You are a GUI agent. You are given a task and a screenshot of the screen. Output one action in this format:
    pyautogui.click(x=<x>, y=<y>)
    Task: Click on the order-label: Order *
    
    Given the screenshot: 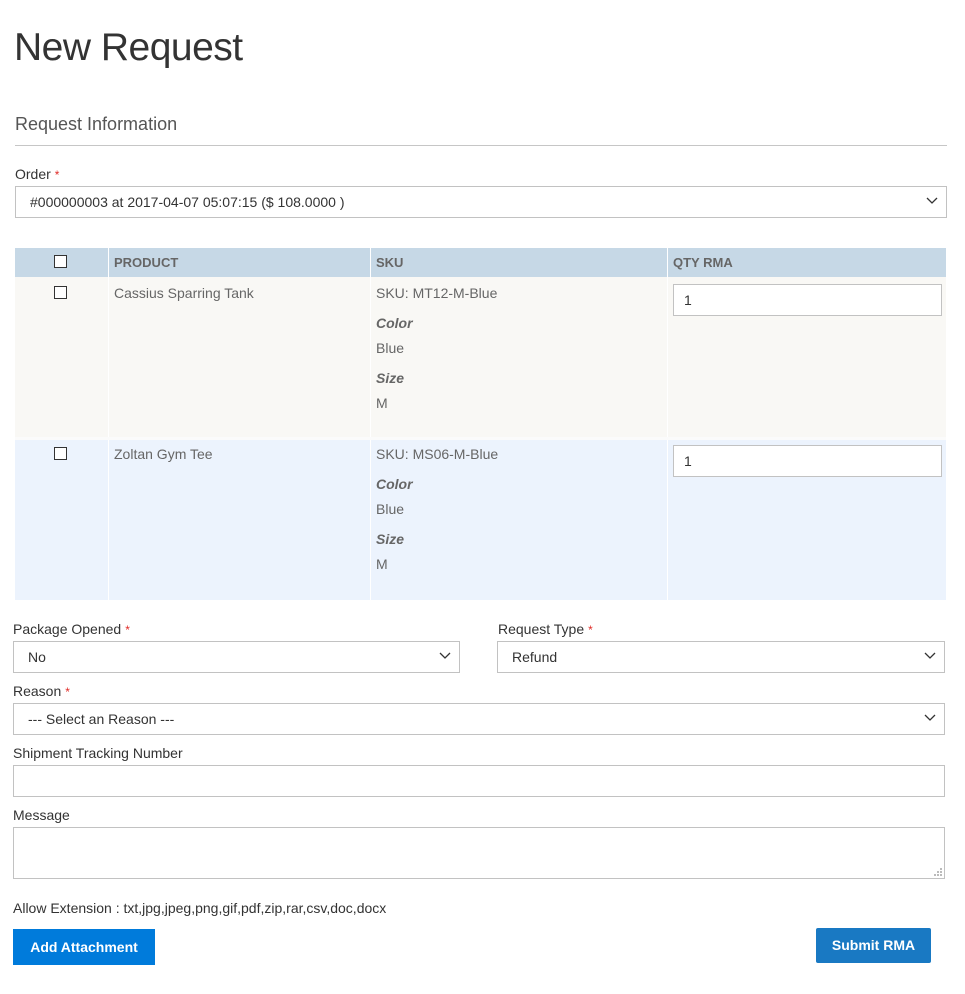 What is the action you would take?
    pyautogui.click(x=37, y=174)
    